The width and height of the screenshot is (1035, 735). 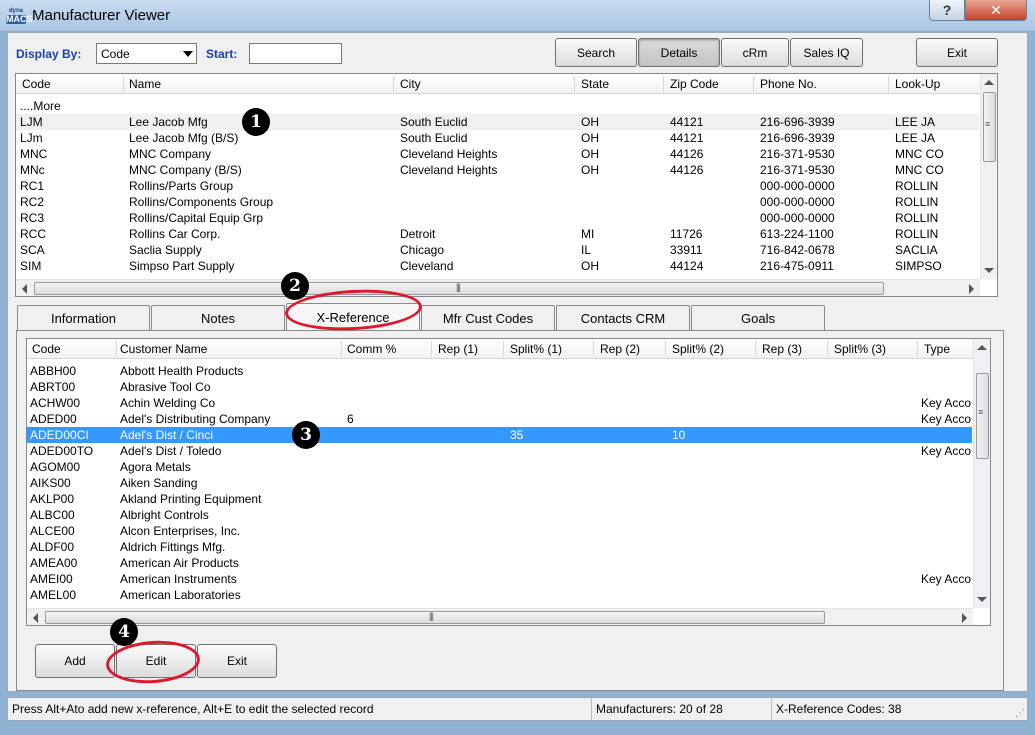 I want to click on cell-name: Simpso Part Supply, so click(x=182, y=266).